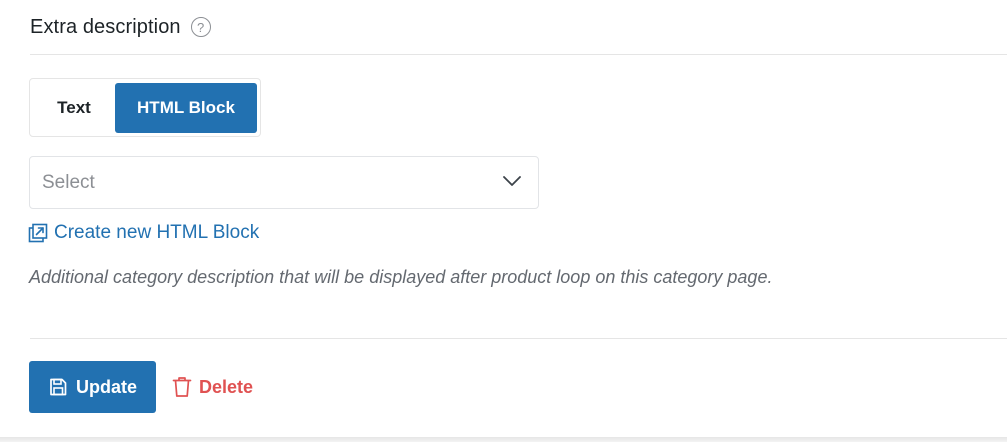 The height and width of the screenshot is (442, 1007). I want to click on content-type-toggle: Text HTML Block, so click(145, 107).